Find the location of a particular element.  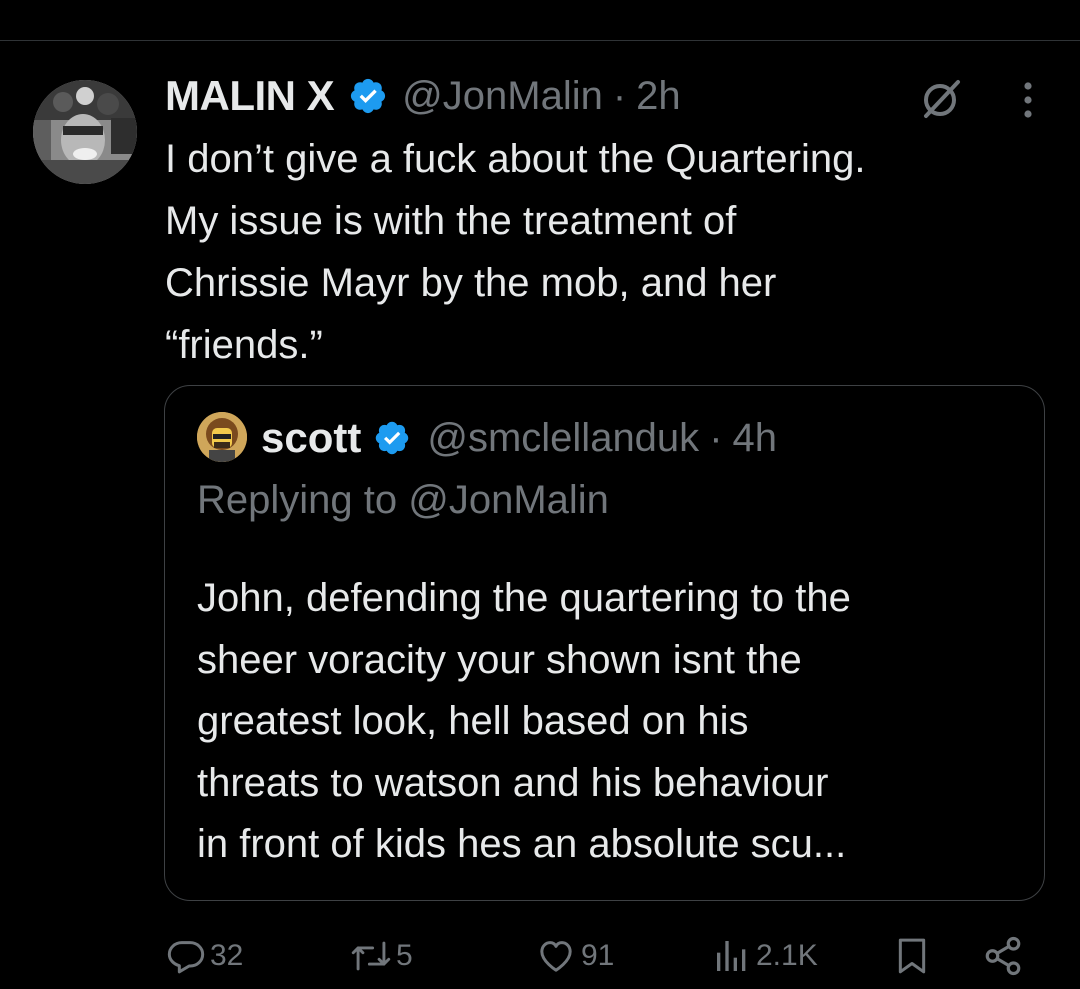

tweet-timestamp: 2h is located at coordinates (658, 96).